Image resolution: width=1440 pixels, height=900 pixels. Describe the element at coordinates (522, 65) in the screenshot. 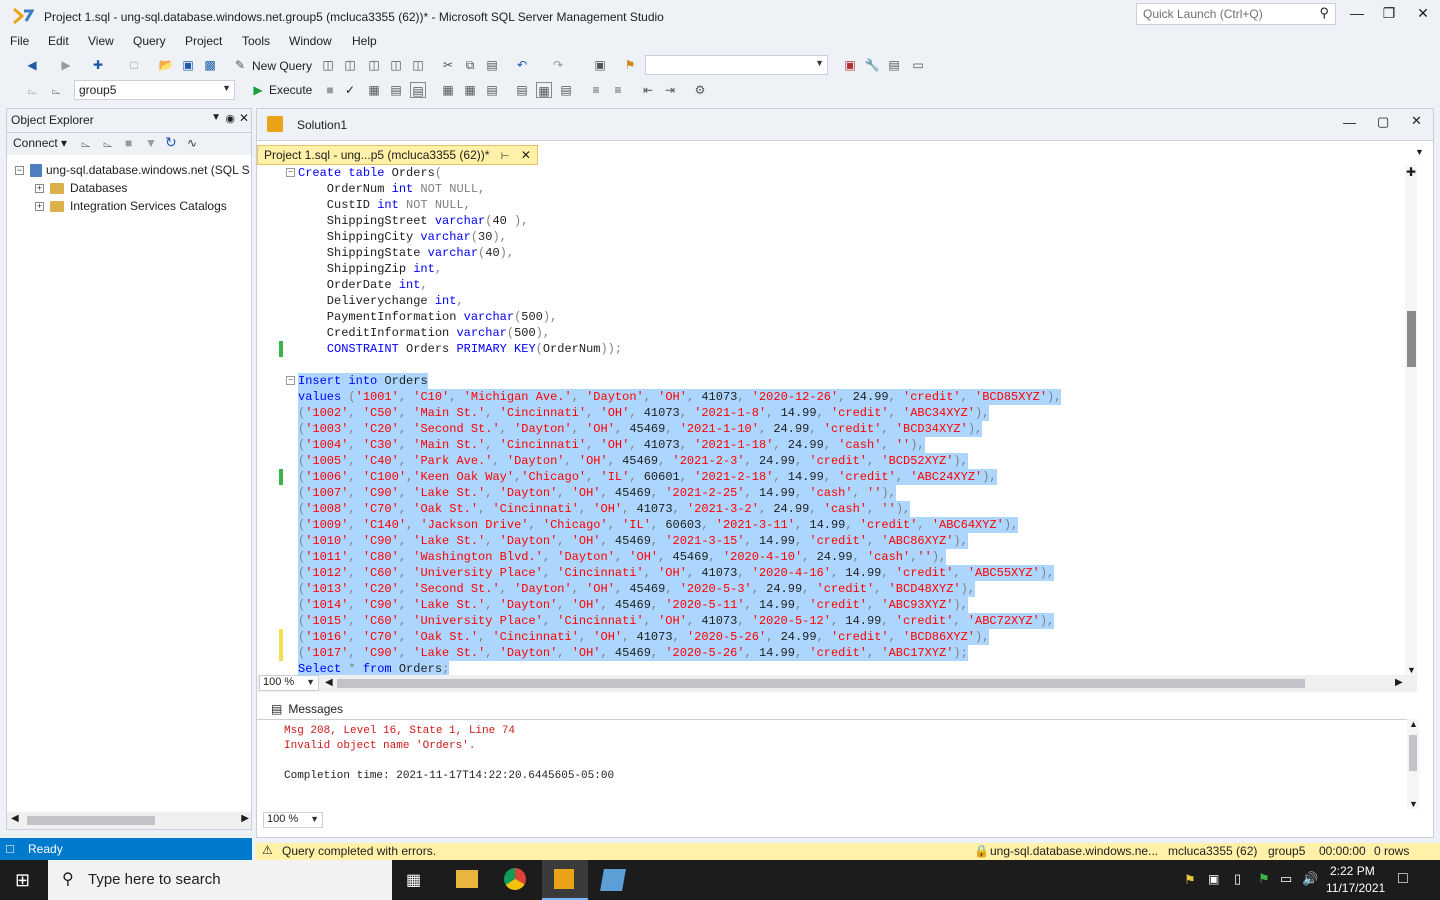

I see `undo-icon: ↶` at that location.